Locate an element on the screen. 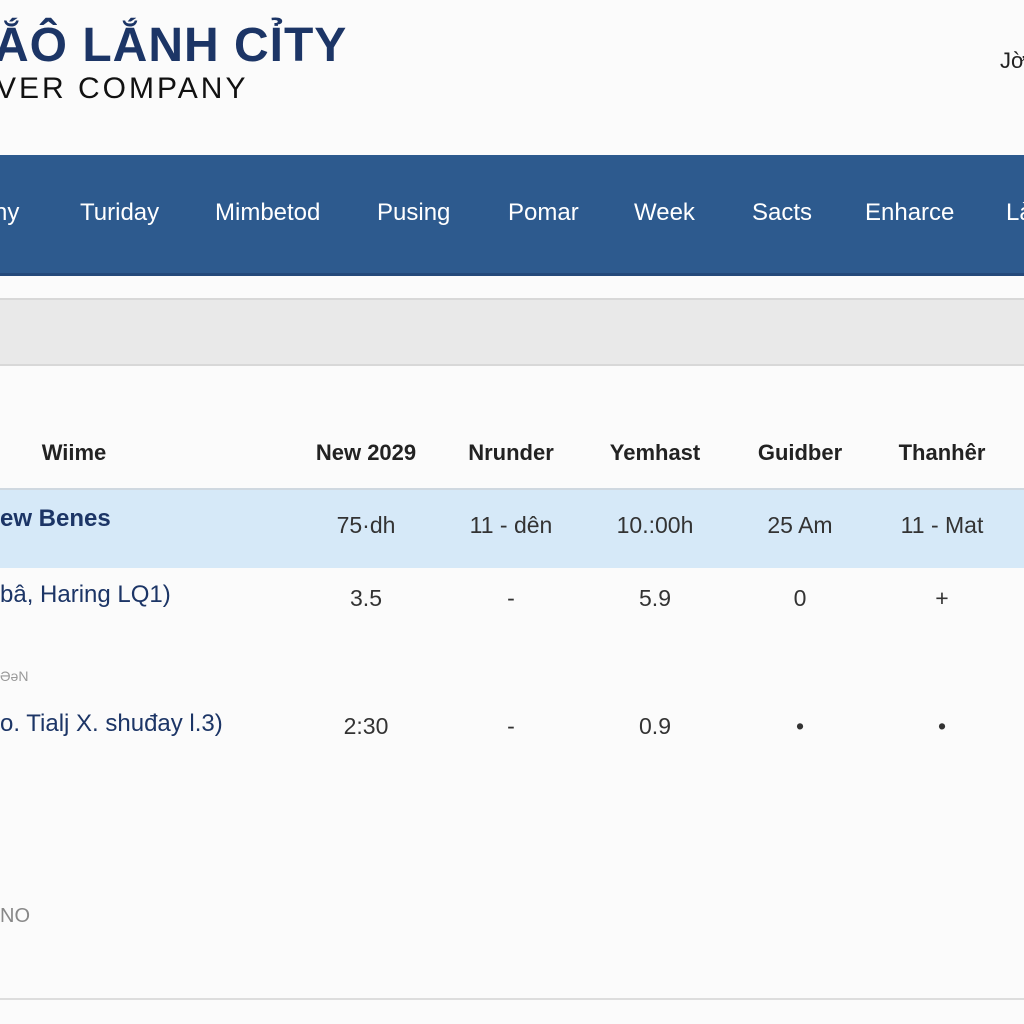 This screenshot has height=1024, width=1024. table-cell: 10.:00h is located at coordinates (655, 525).